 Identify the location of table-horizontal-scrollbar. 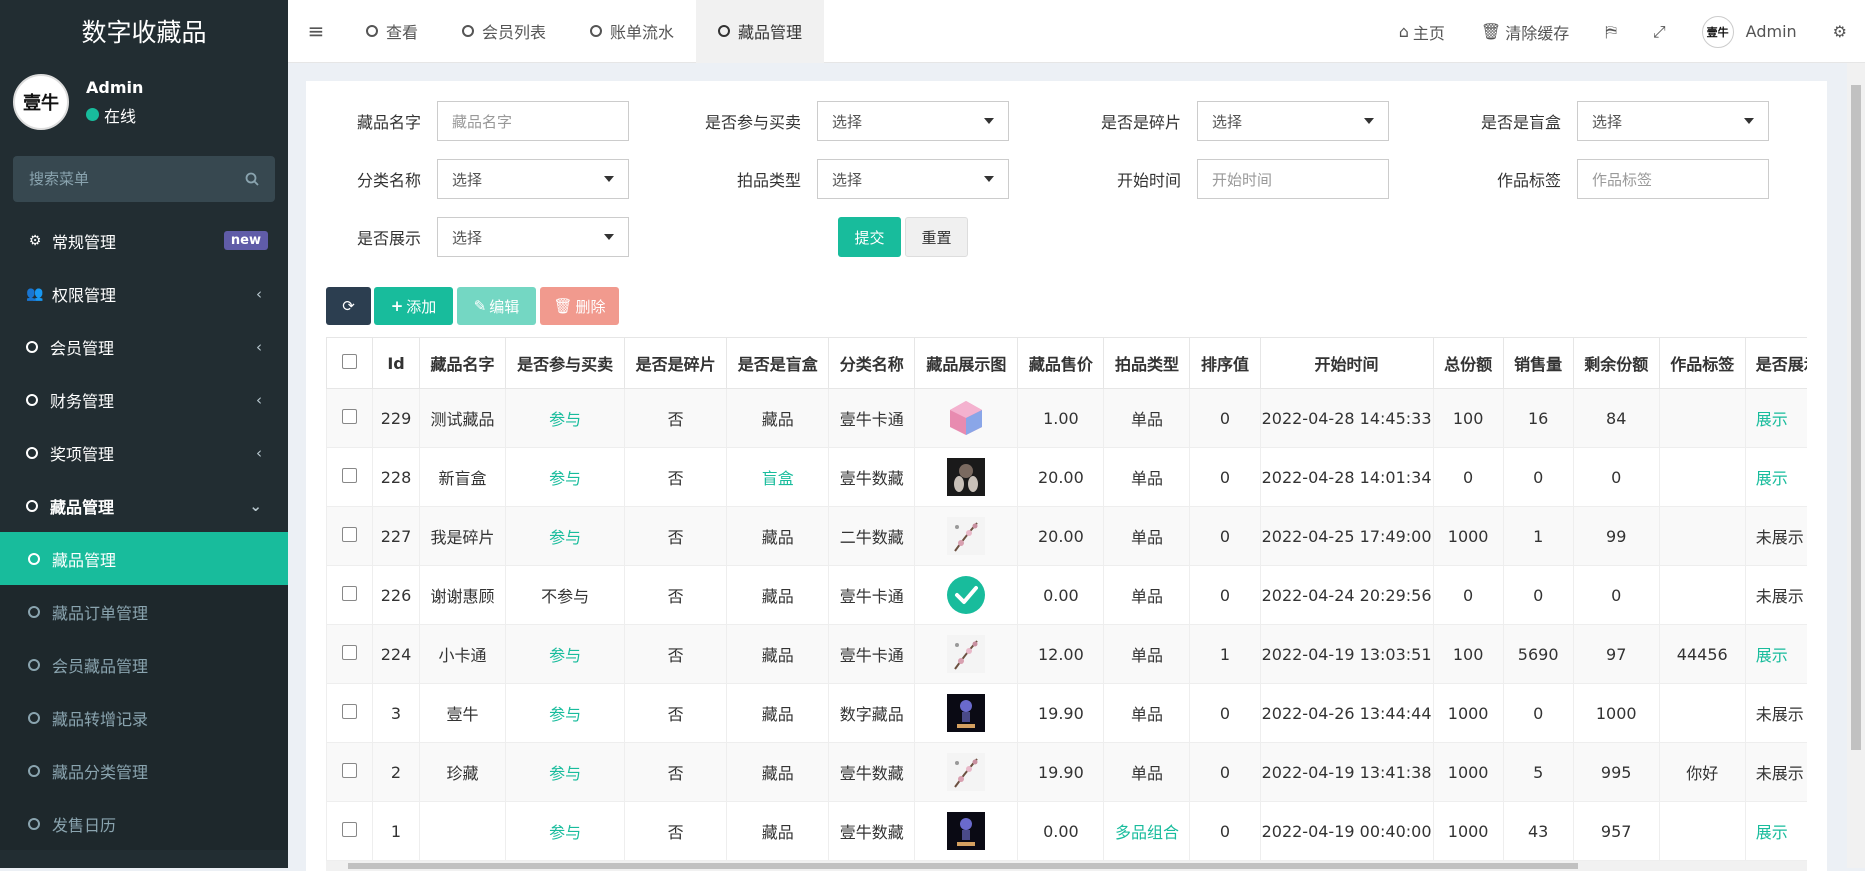
(1066, 866).